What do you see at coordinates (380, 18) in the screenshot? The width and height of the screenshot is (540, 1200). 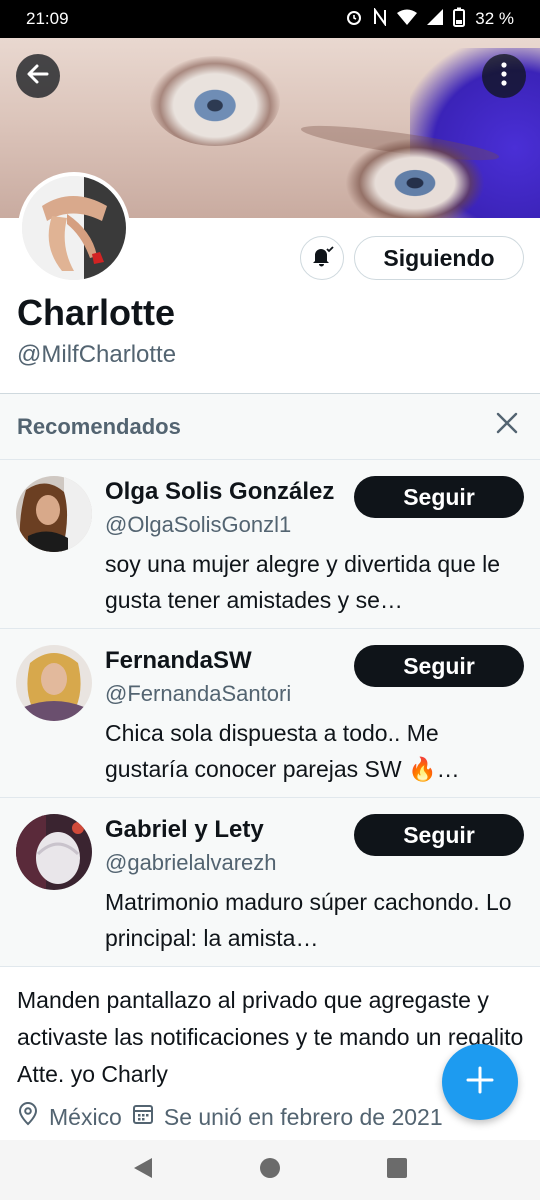 I see `nfc-icon` at bounding box center [380, 18].